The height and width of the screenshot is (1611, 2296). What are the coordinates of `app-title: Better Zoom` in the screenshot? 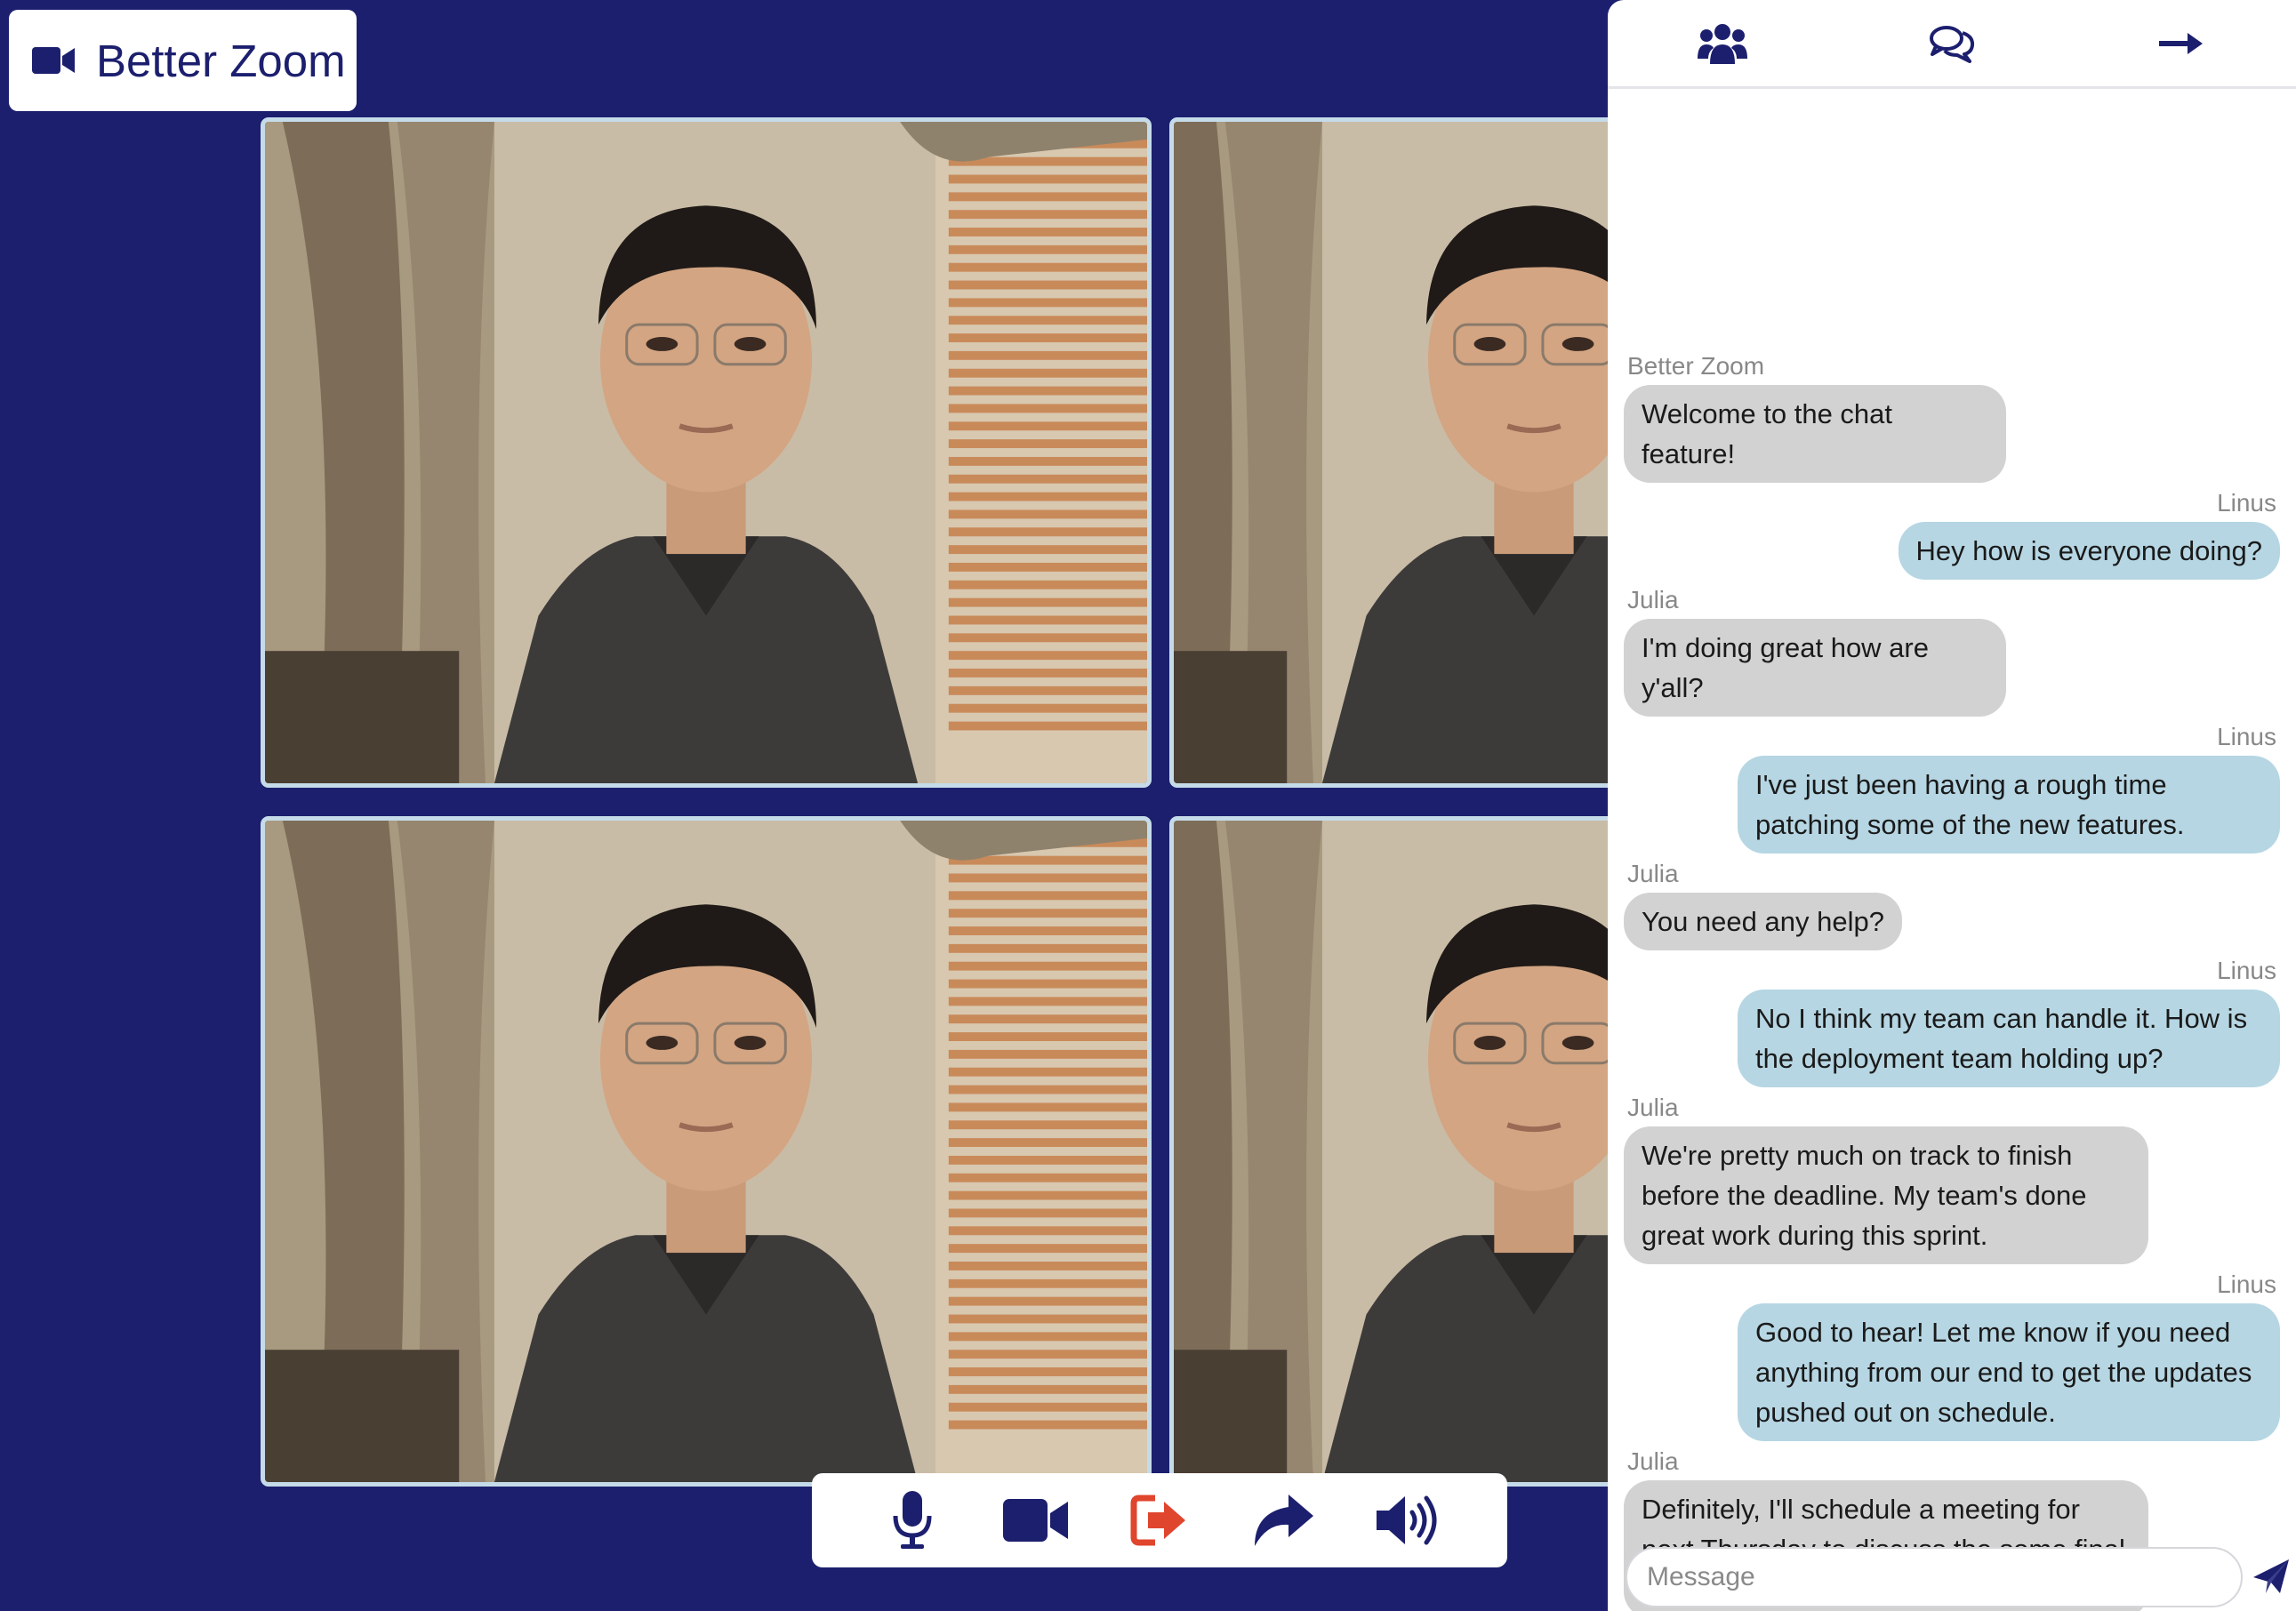 It's located at (221, 61).